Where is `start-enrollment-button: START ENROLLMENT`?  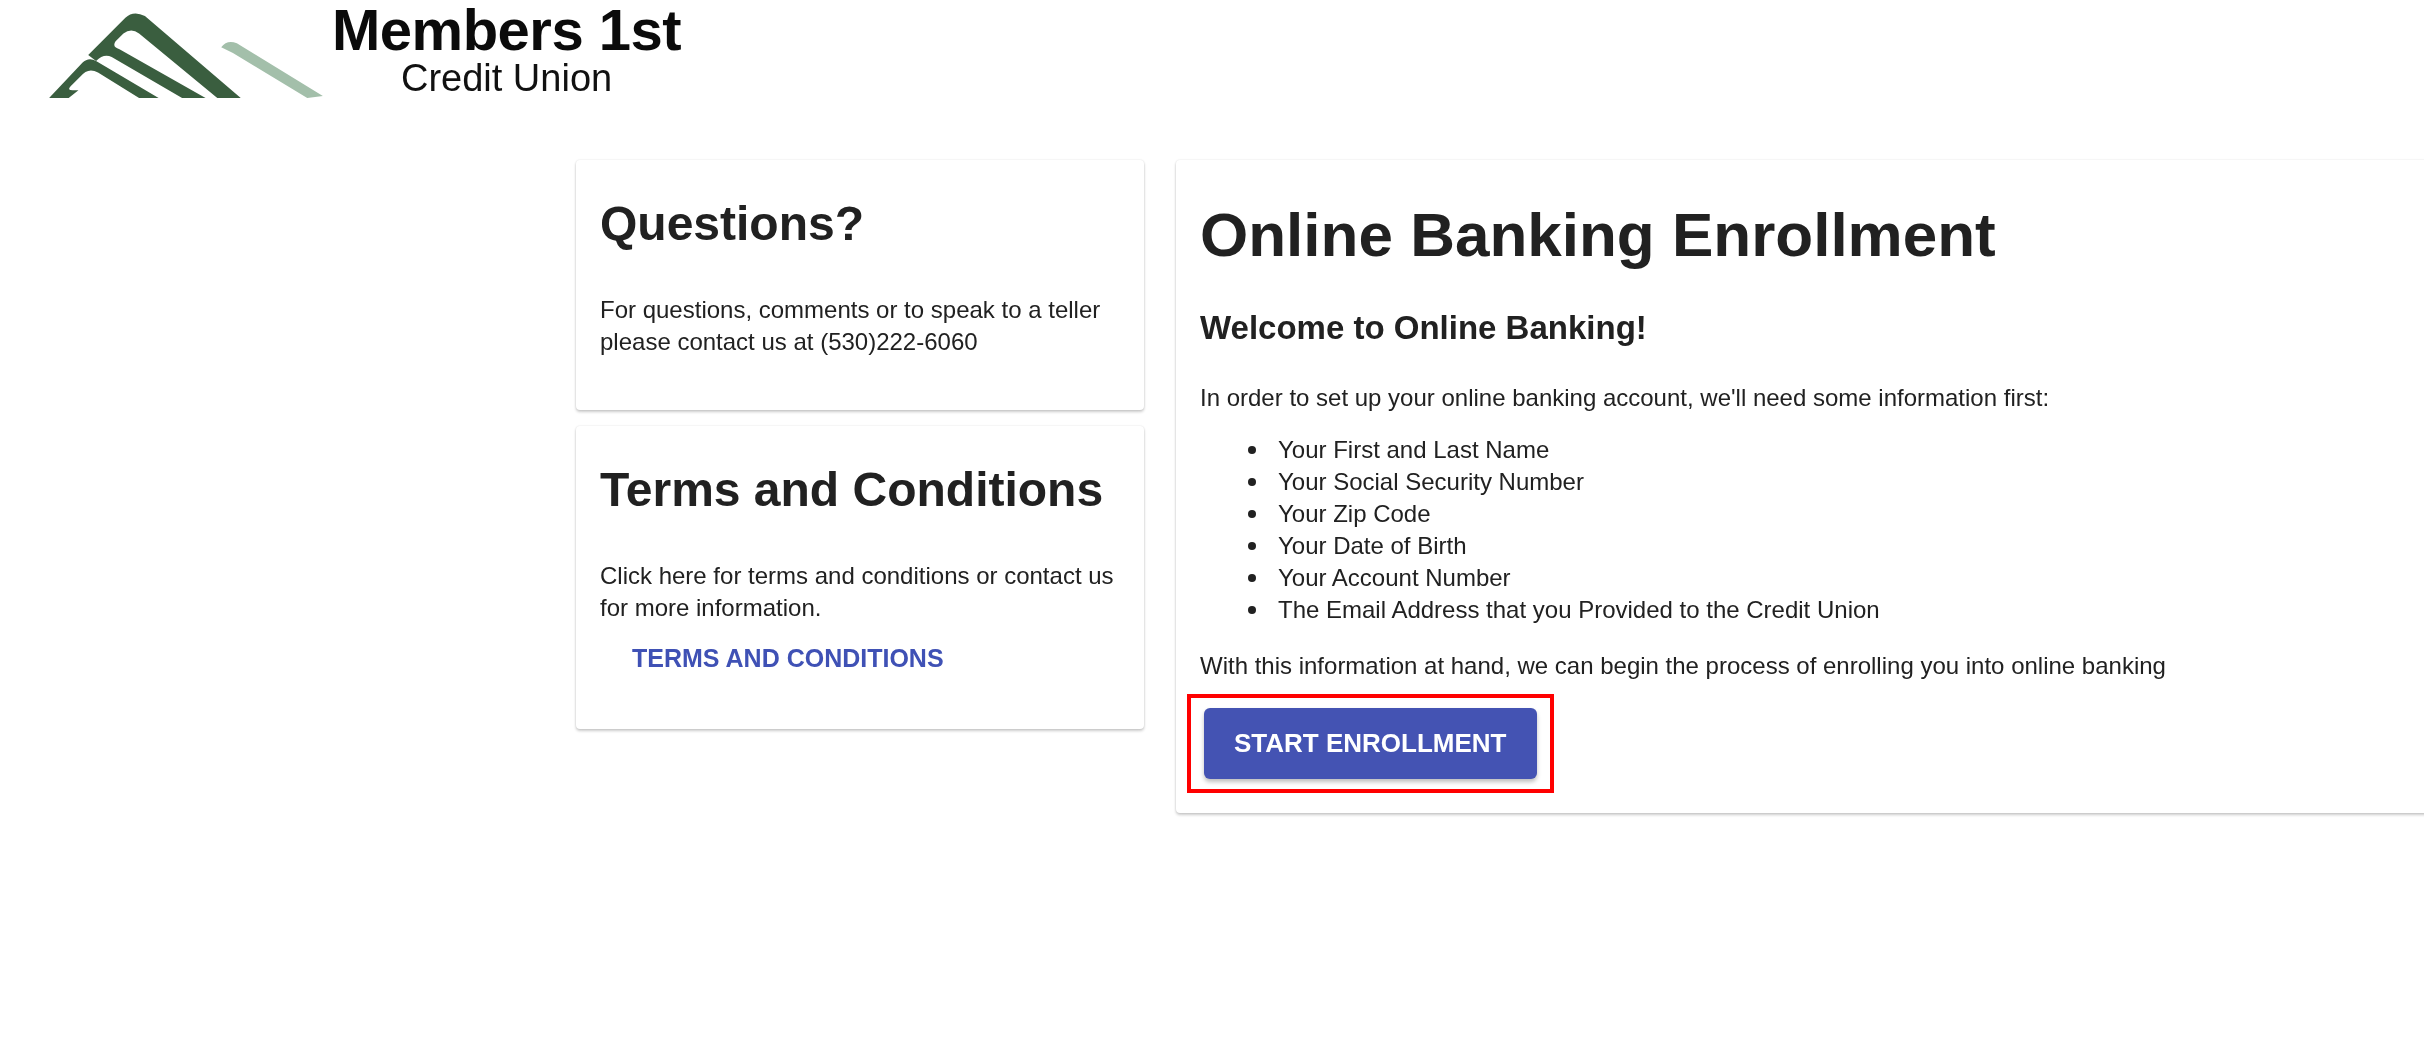
start-enrollment-button: START ENROLLMENT is located at coordinates (1370, 743).